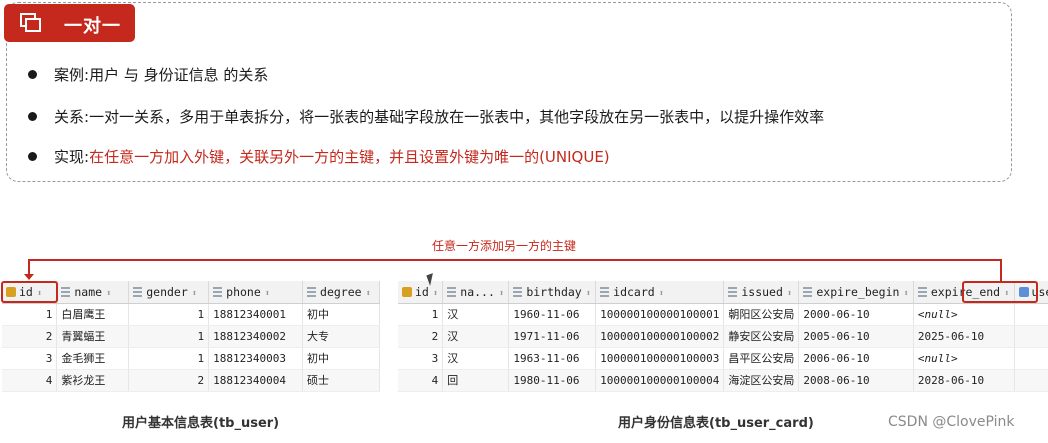 This screenshot has width=1048, height=443. I want to click on cell-expire-begin: 2000-06-10, so click(856, 314).